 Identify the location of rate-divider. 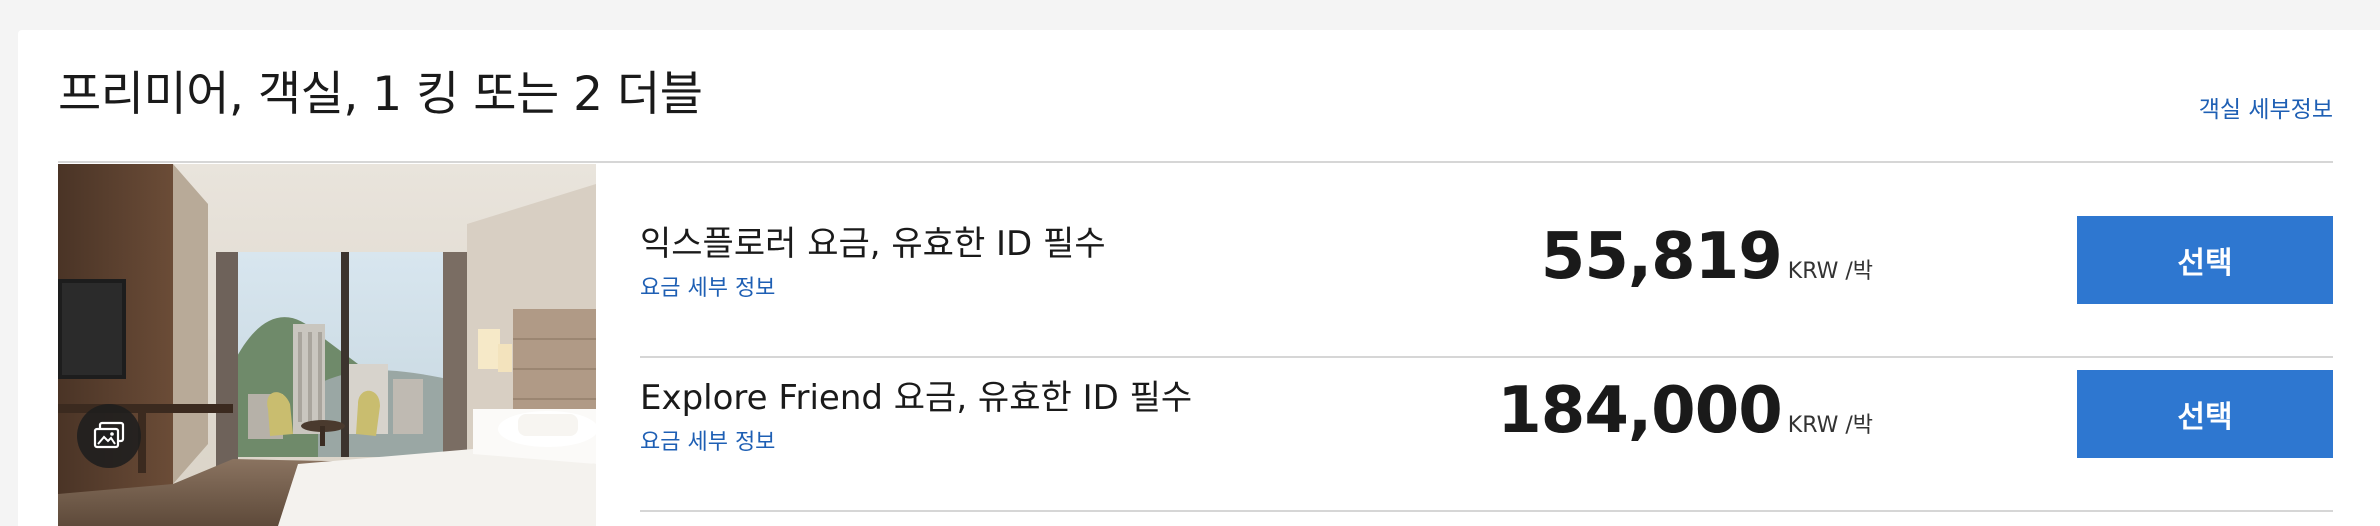
(1486, 511).